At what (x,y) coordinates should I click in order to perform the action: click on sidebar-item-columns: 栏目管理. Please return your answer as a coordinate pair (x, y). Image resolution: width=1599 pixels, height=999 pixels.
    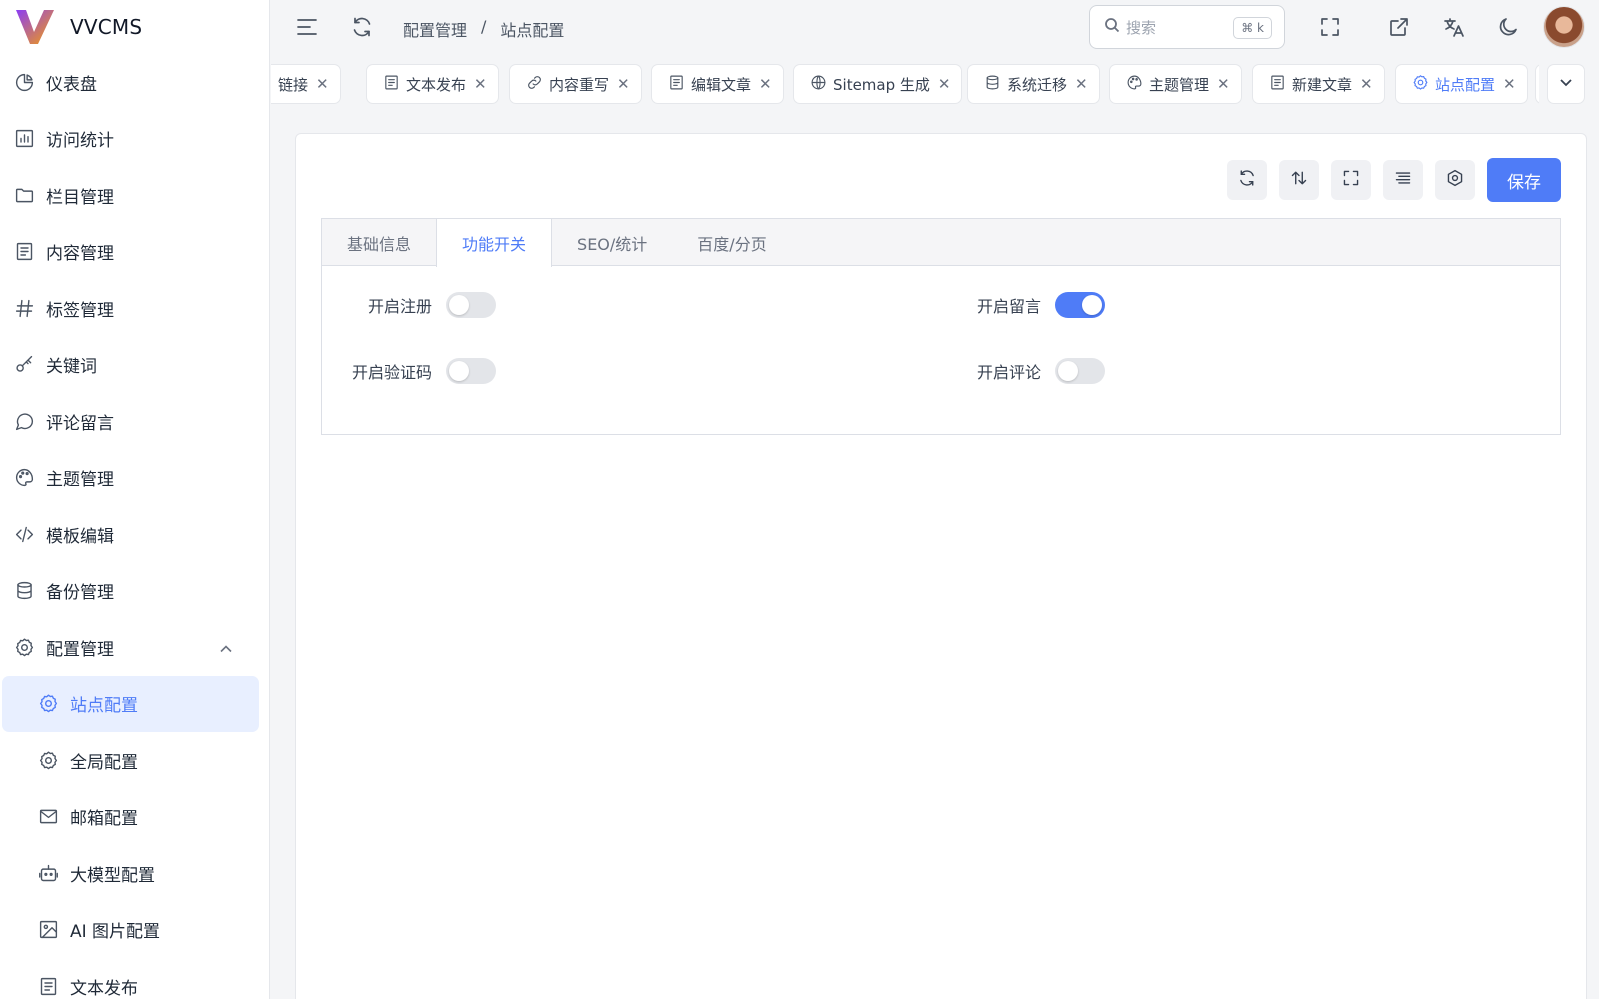
    Looking at the image, I should click on (134, 195).